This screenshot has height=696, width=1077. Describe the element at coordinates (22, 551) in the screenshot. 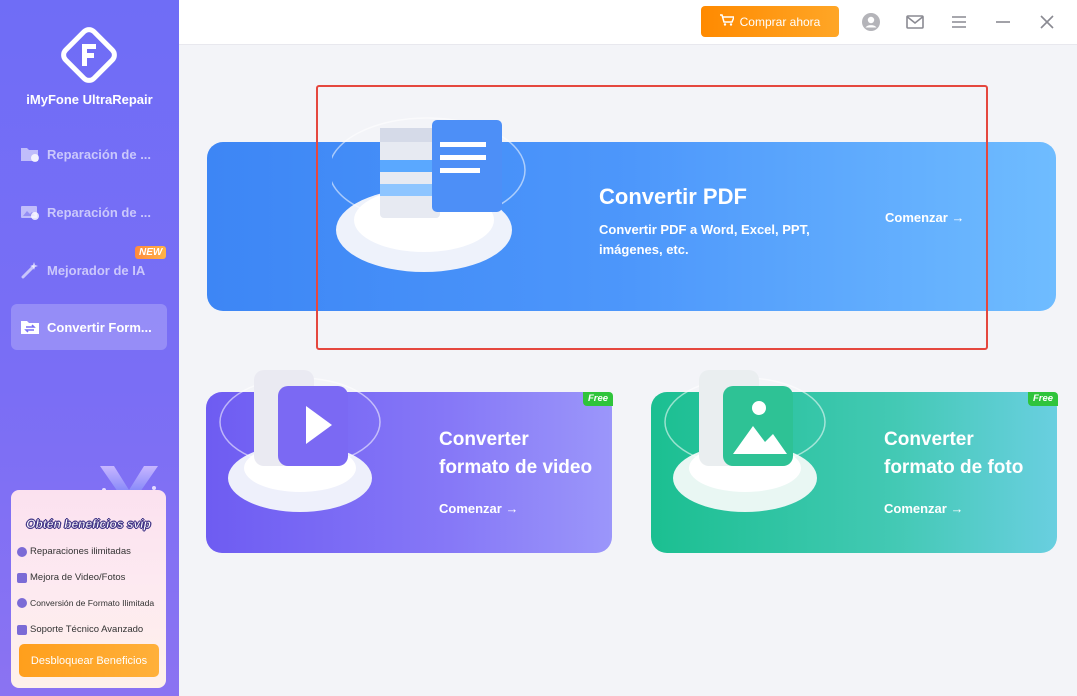

I see `repair-icon` at that location.